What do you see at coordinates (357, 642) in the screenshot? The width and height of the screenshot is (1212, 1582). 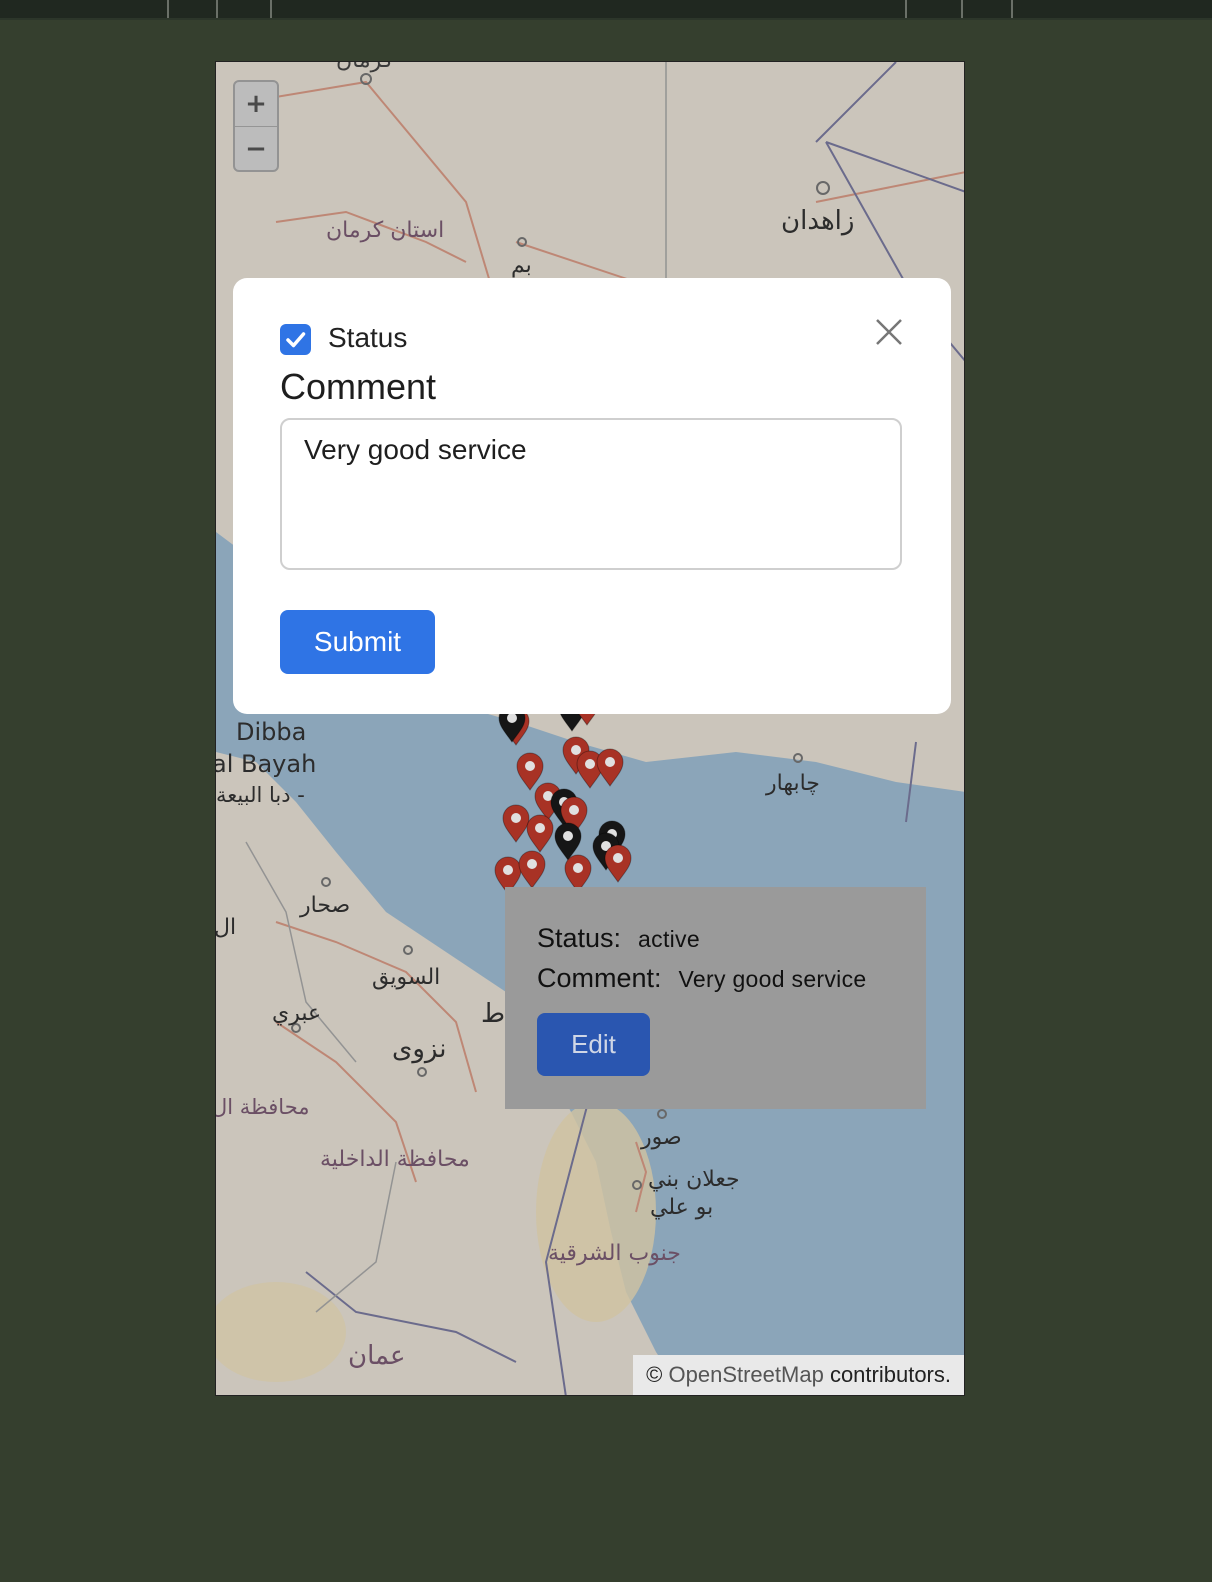 I see `submit-button: Submit` at bounding box center [357, 642].